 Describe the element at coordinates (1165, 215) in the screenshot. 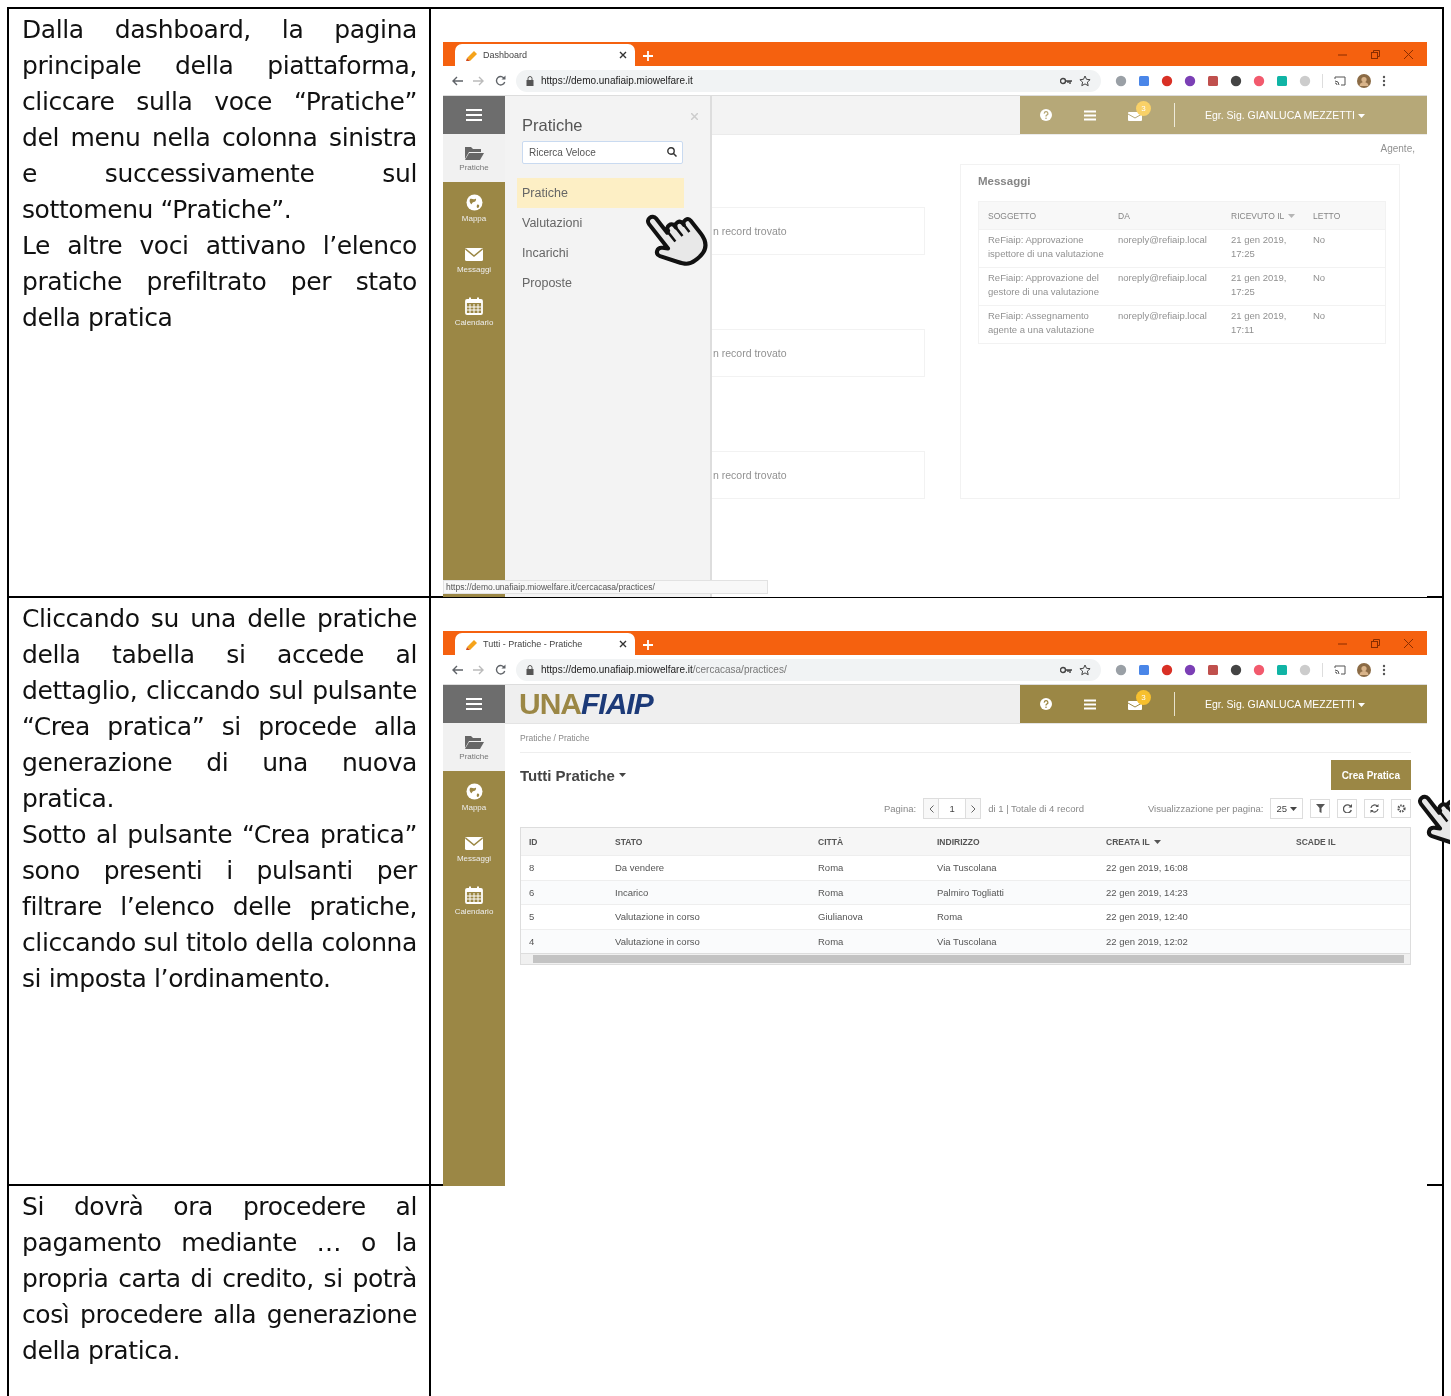

I see `column-header: DA` at that location.